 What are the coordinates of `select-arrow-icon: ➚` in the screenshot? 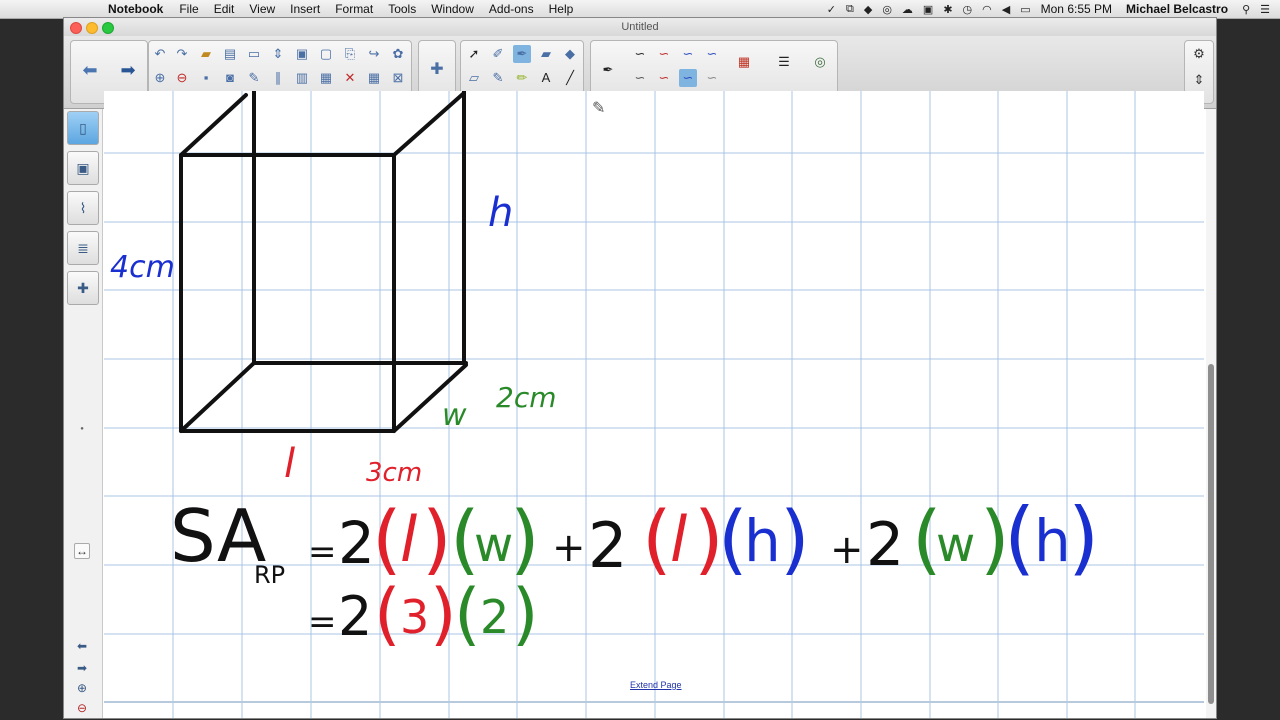 It's located at (474, 54).